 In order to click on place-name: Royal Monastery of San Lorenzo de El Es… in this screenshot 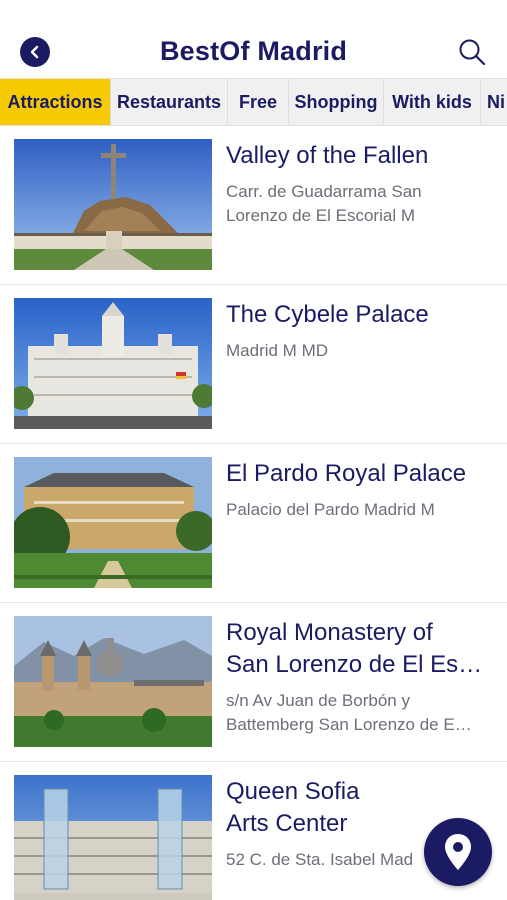, I will do `click(354, 648)`.